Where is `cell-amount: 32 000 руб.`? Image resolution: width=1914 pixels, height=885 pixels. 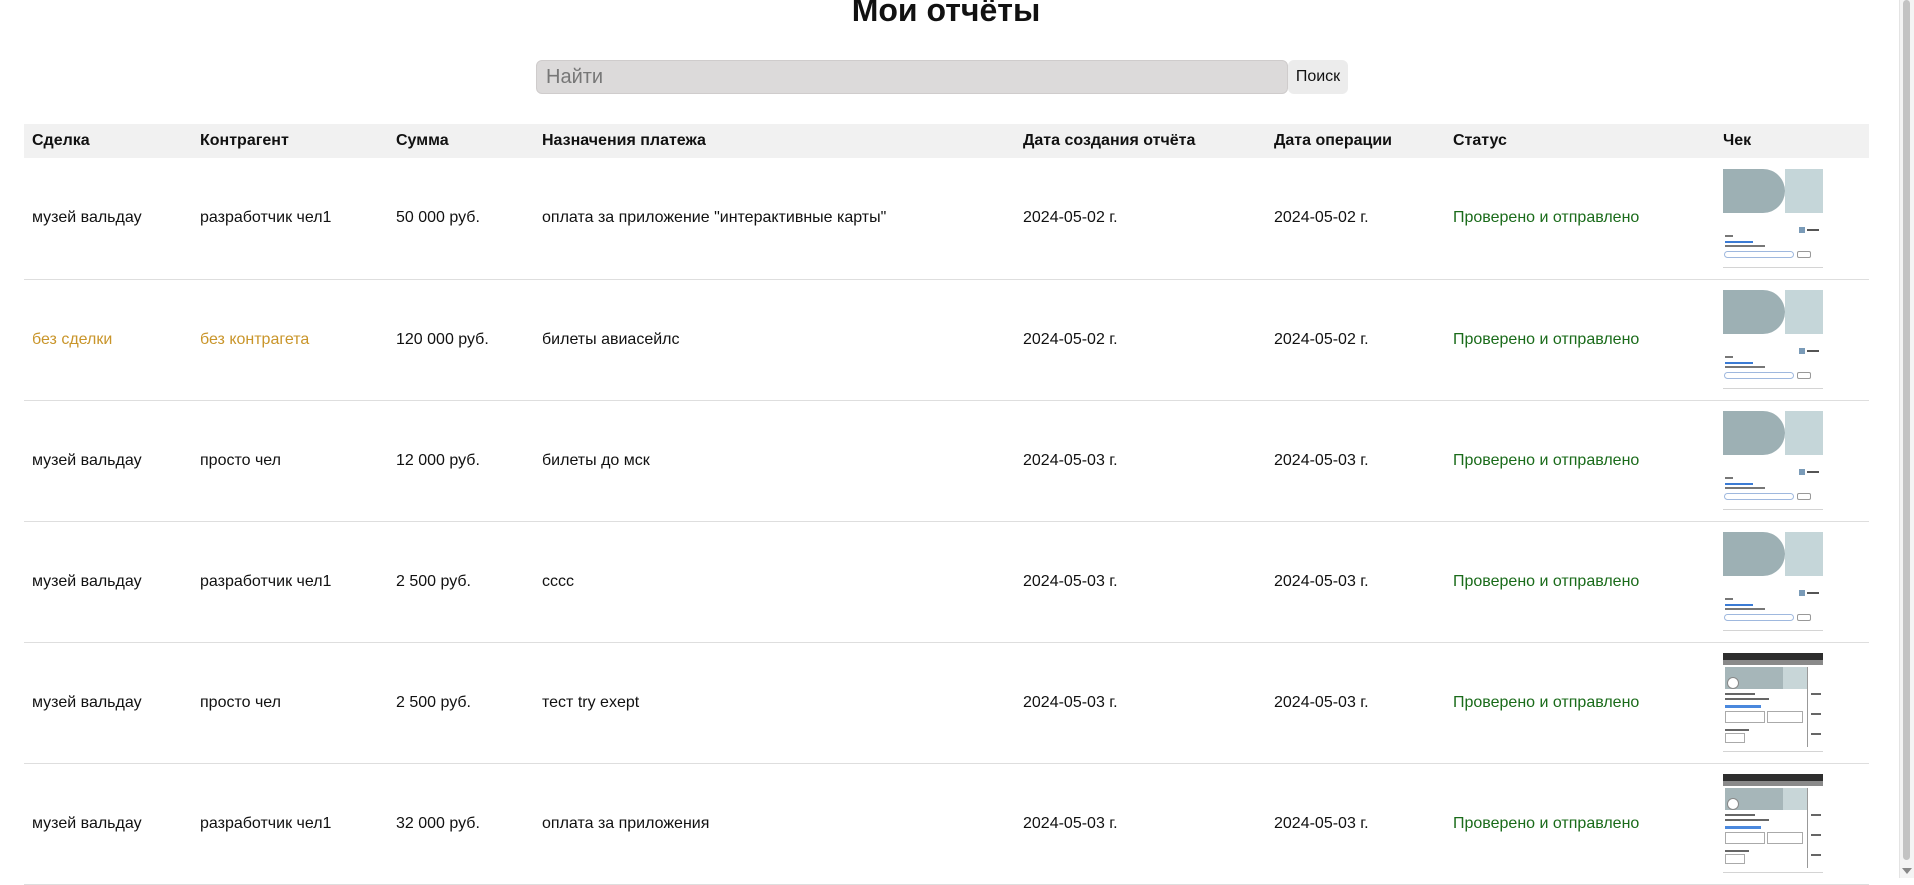
cell-amount: 32 000 руб. is located at coordinates (438, 823).